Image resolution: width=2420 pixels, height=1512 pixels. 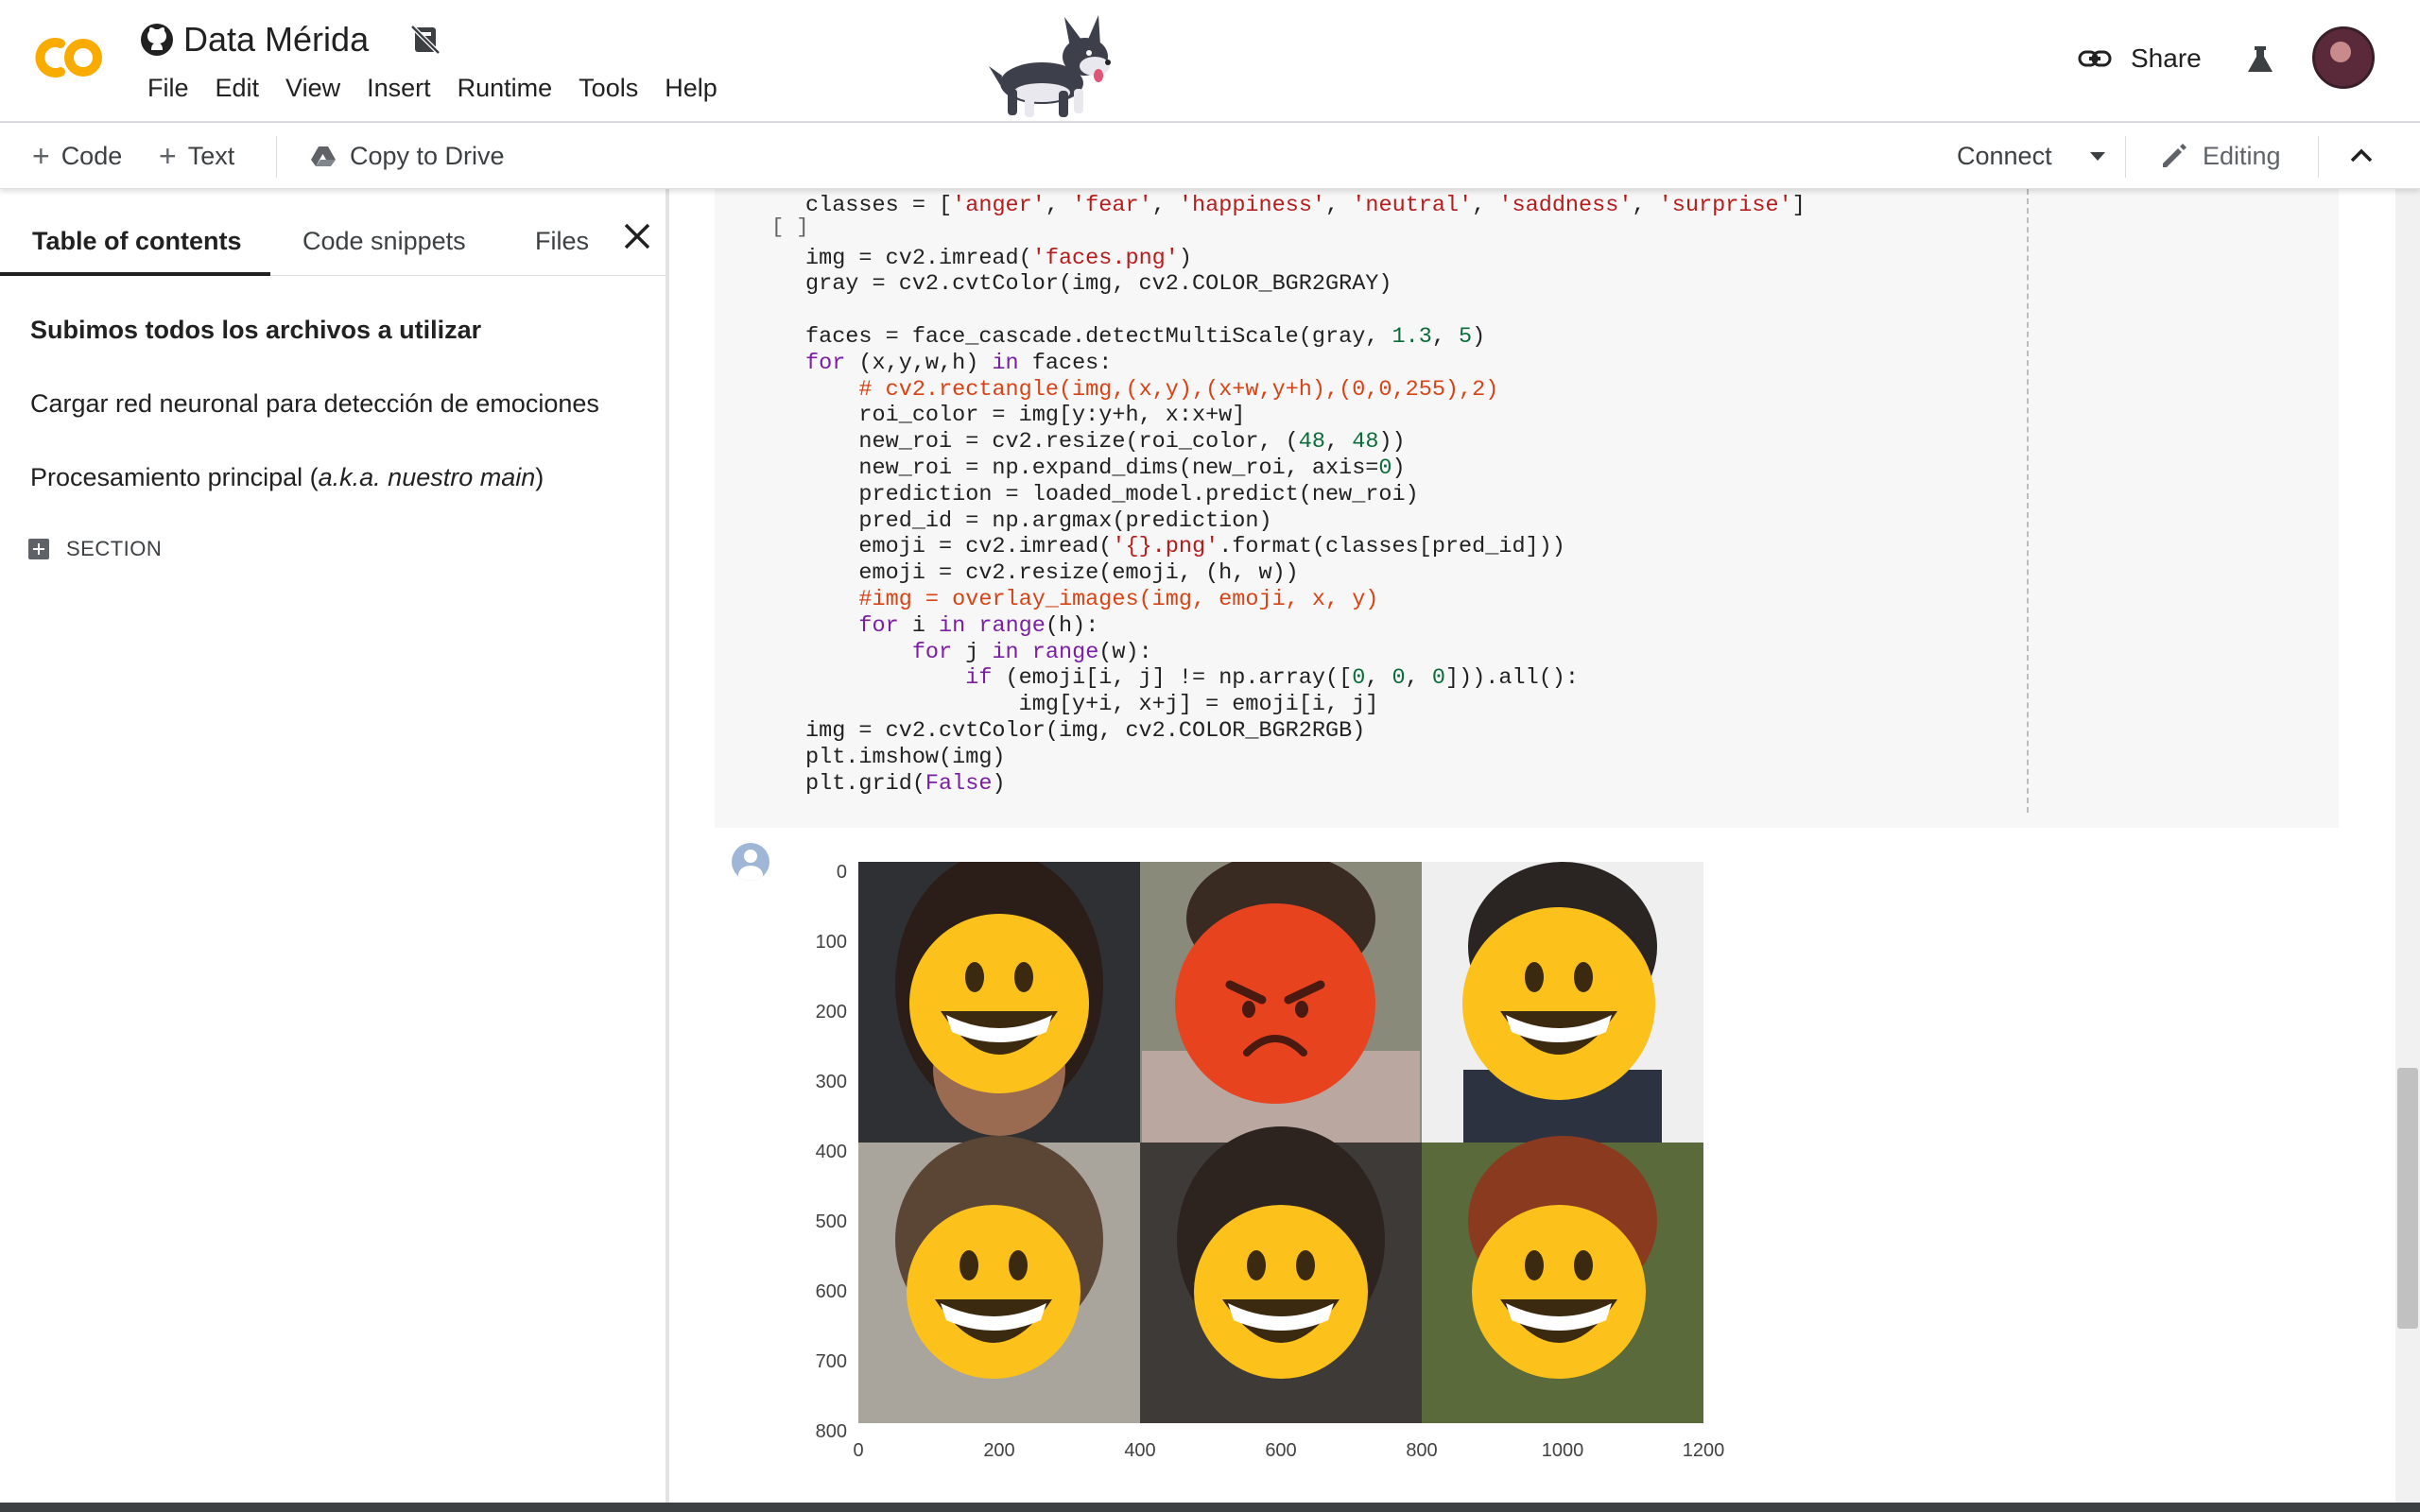 What do you see at coordinates (2220, 156) in the screenshot?
I see `editing-mode-button: Editing` at bounding box center [2220, 156].